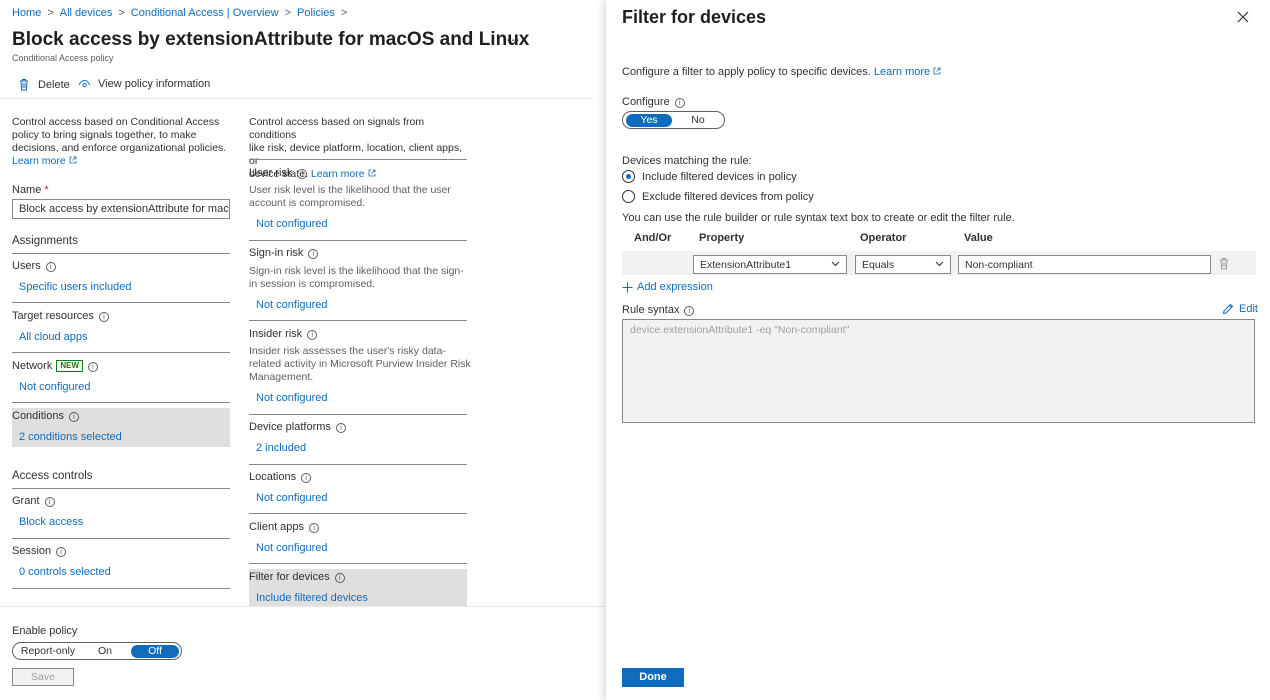 The image size is (1270, 700). I want to click on conditions-label: Conditions i, so click(45, 416).